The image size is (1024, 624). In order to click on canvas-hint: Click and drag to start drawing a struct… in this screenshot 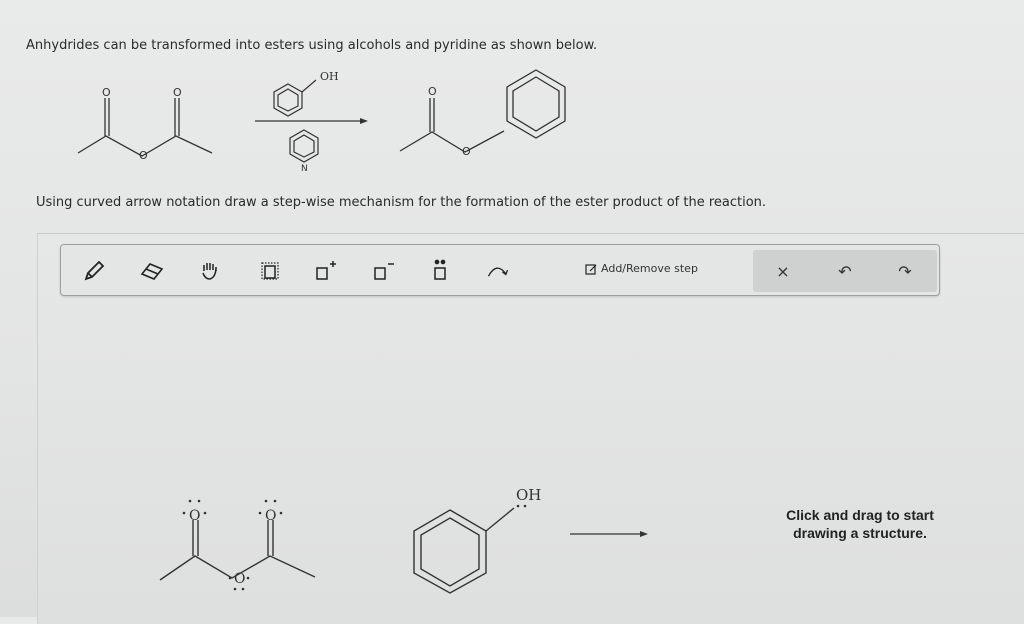, I will do `click(860, 524)`.